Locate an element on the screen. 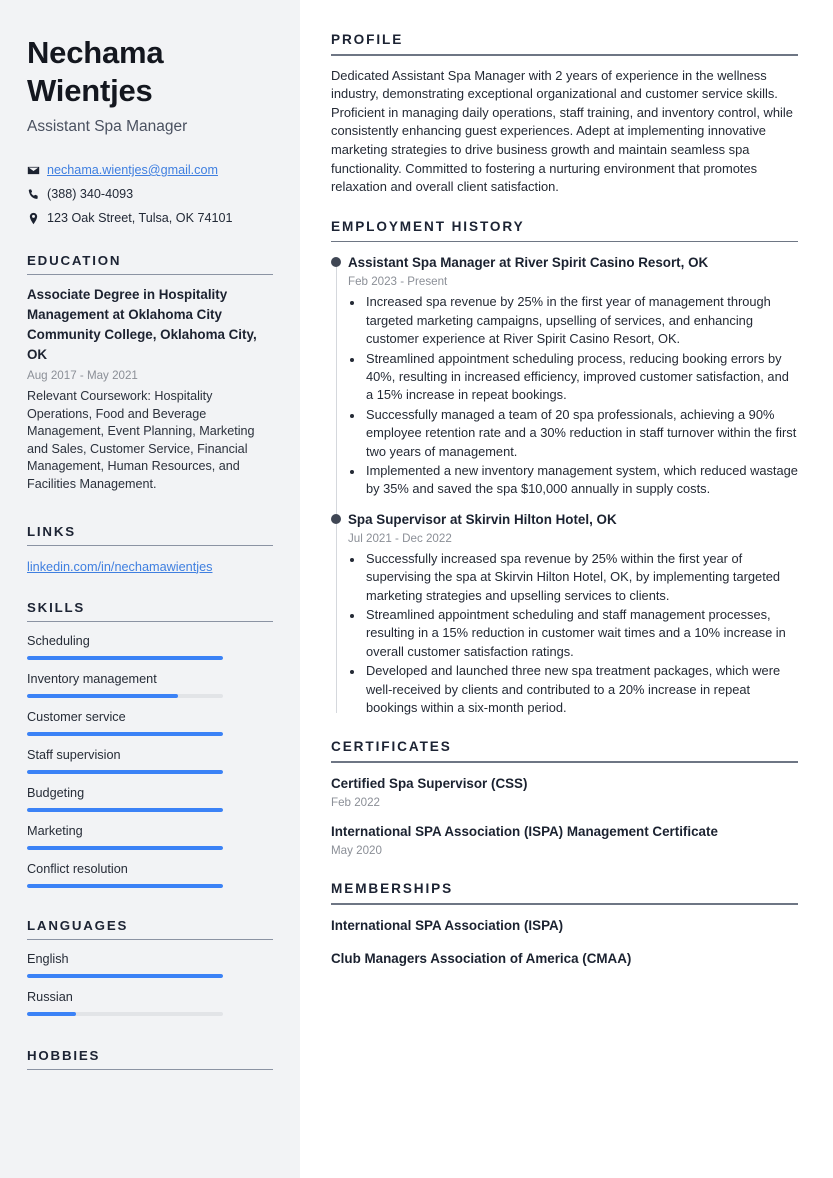 The height and width of the screenshot is (1178, 833). certificates-rule is located at coordinates (564, 762).